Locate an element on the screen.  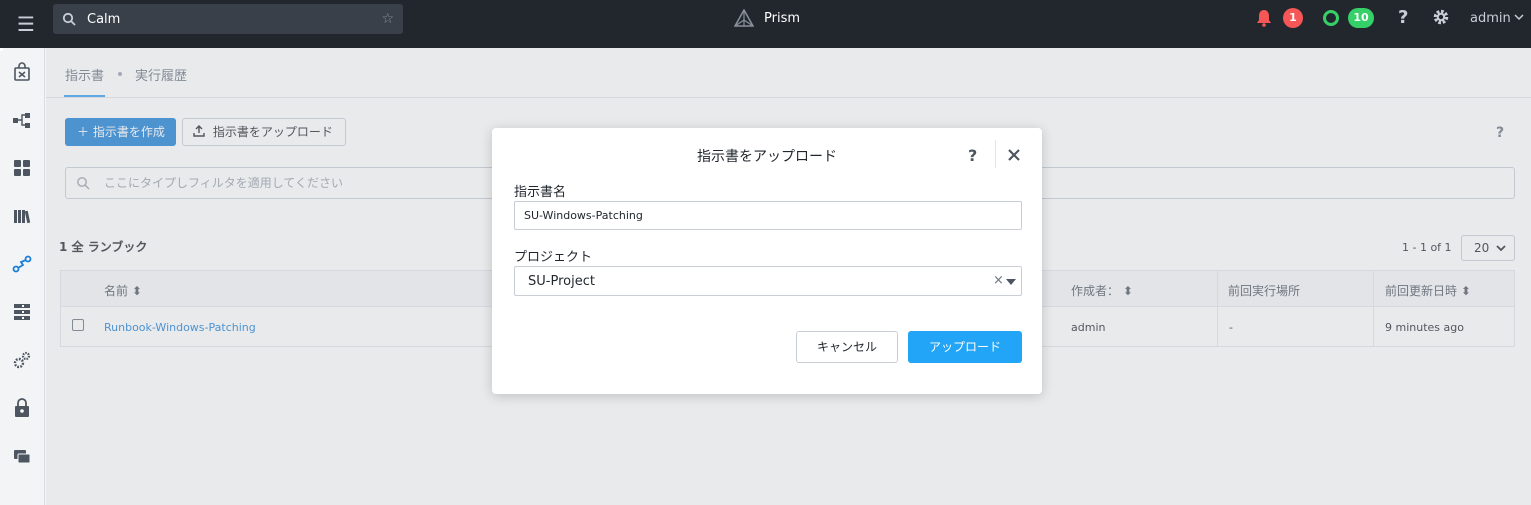
runbooks-icon is located at coordinates (22, 264).